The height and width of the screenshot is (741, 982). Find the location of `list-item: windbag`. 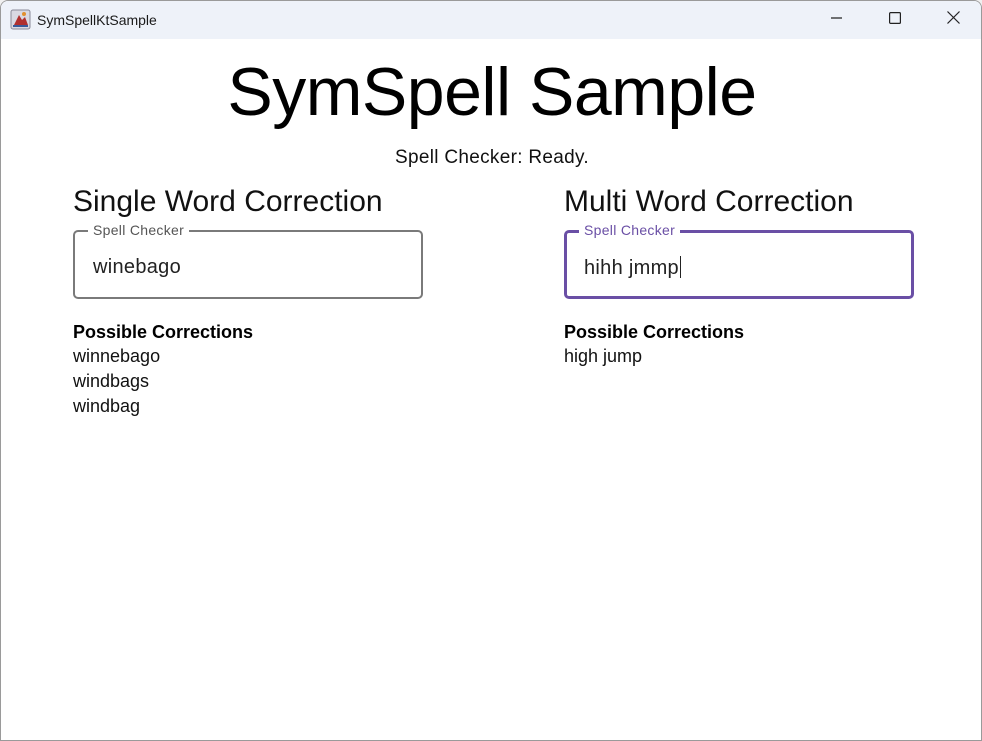

list-item: windbag is located at coordinates (107, 406).